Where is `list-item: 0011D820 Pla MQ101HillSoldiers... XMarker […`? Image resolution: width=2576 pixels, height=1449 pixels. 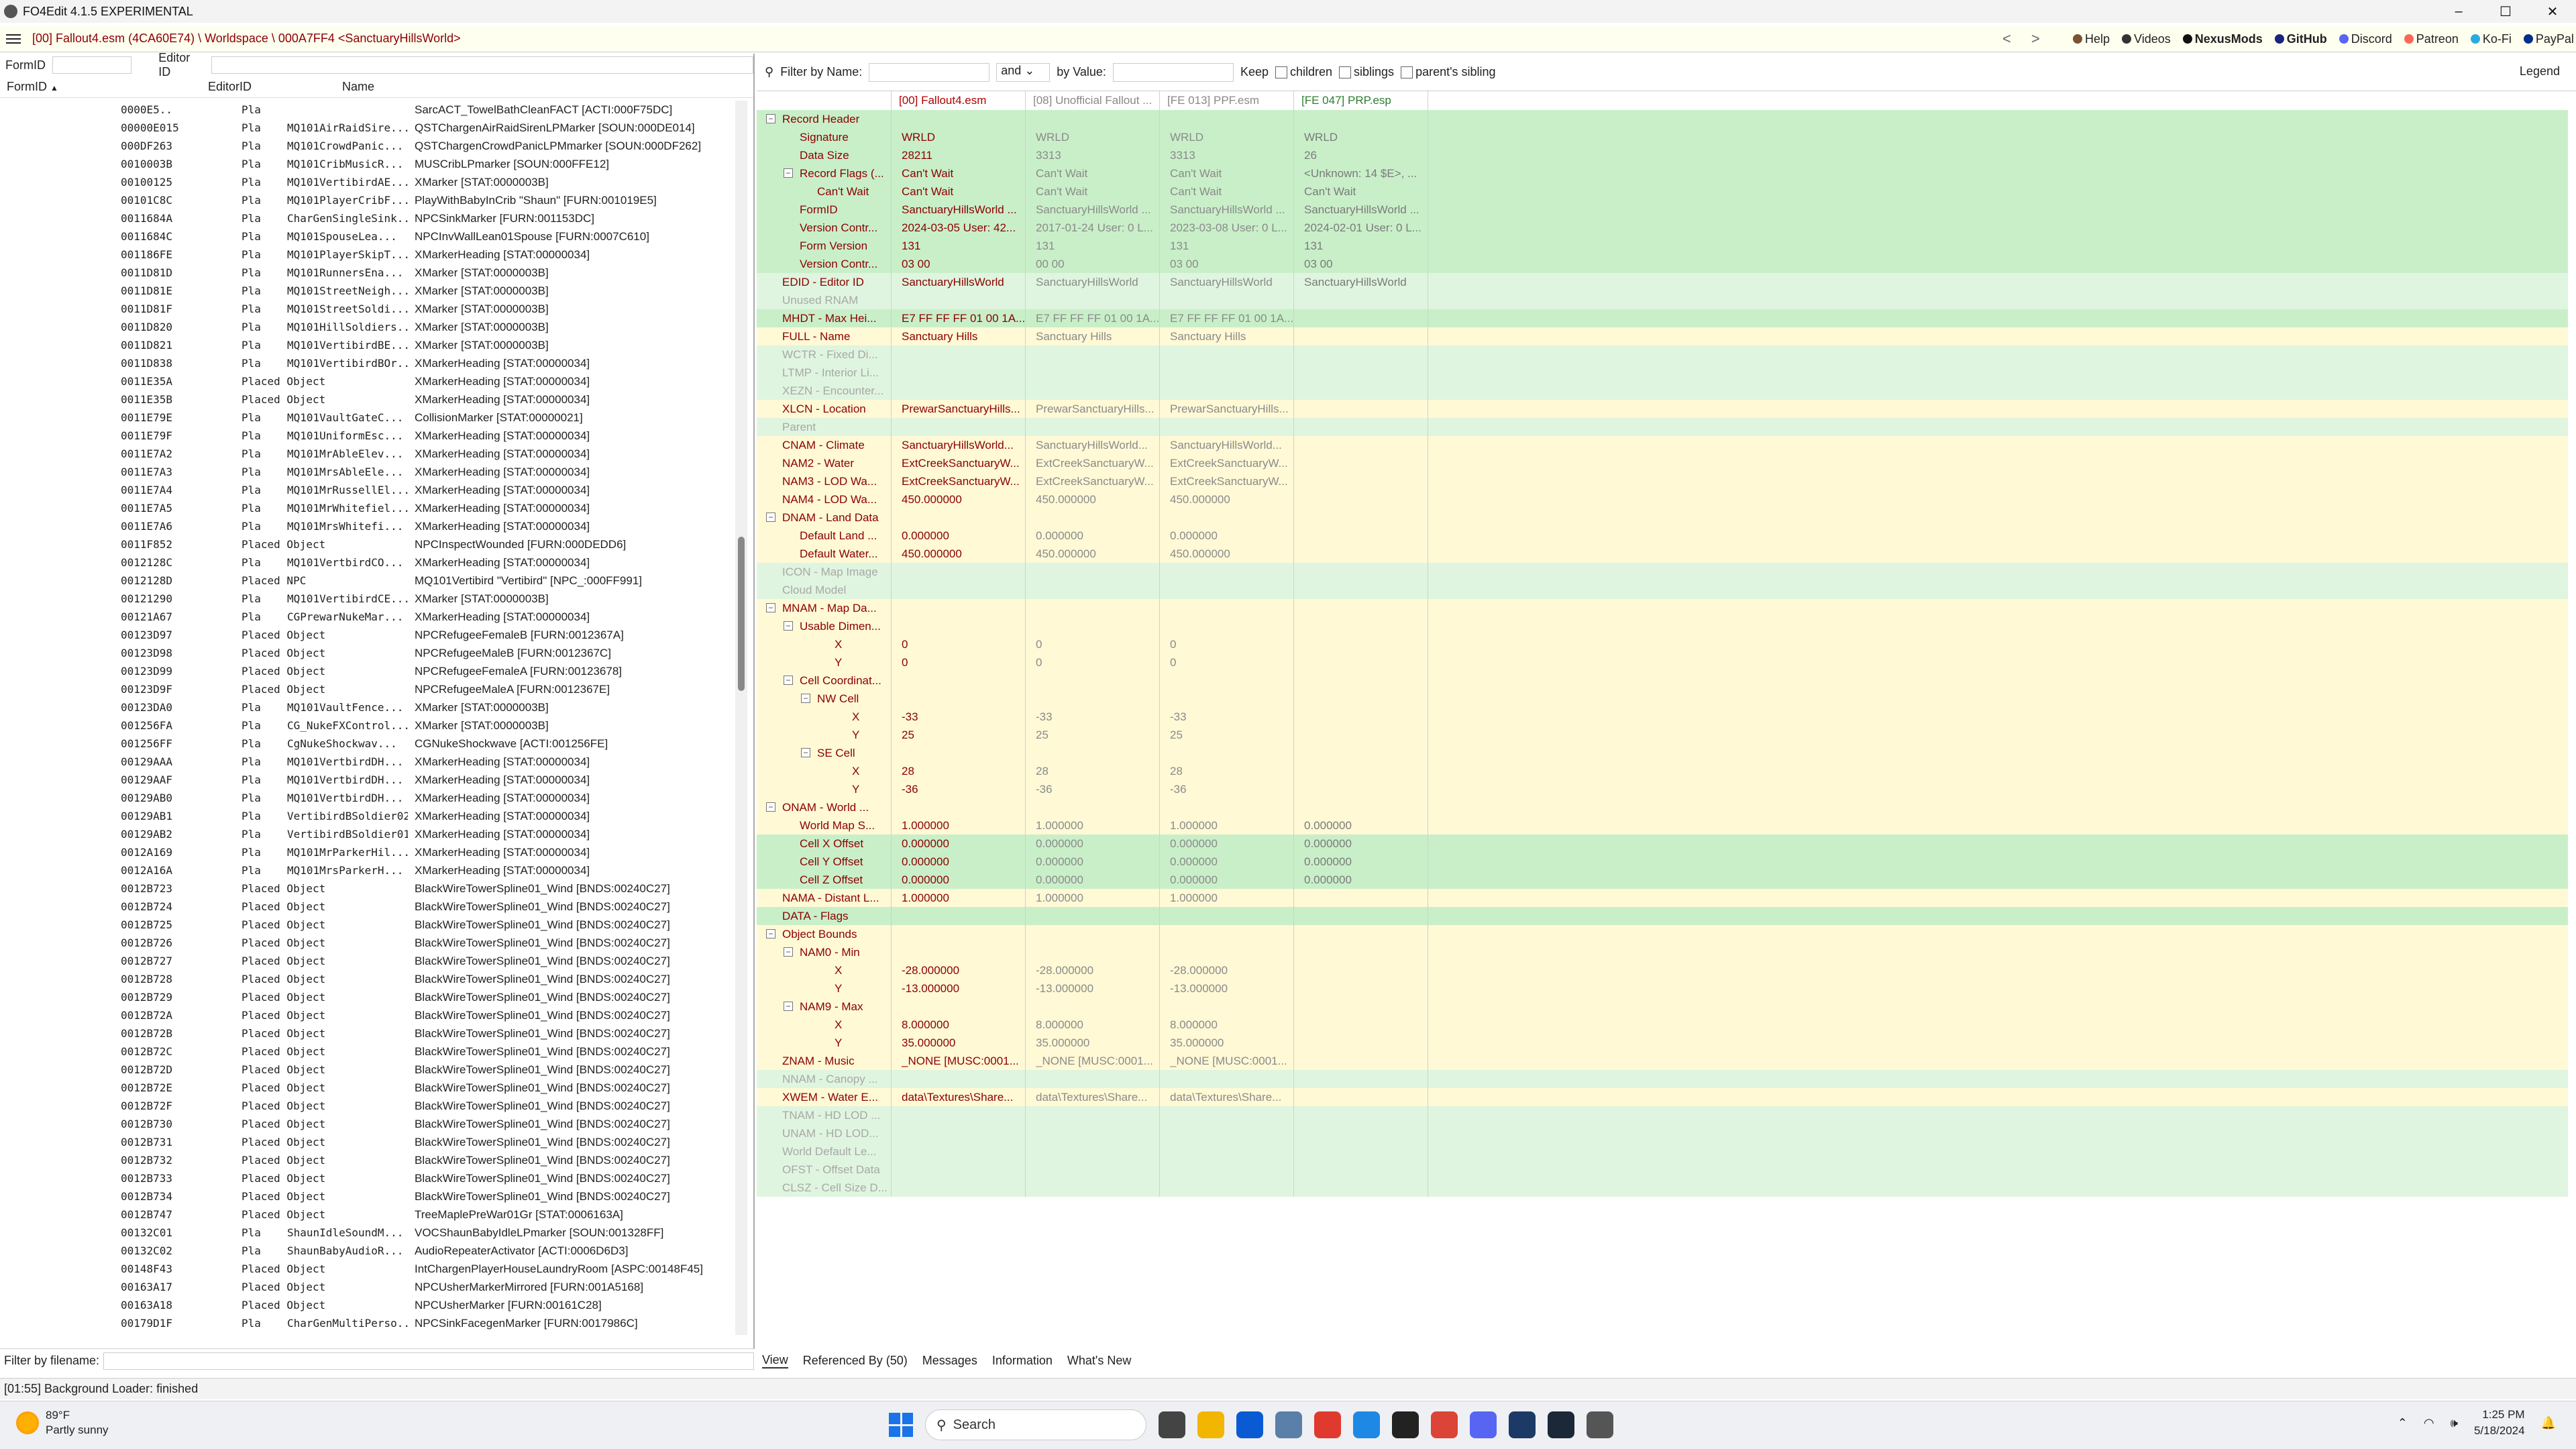 list-item: 0011D820 Pla MQ101HillSoldiers... XMarker [… is located at coordinates (369, 327).